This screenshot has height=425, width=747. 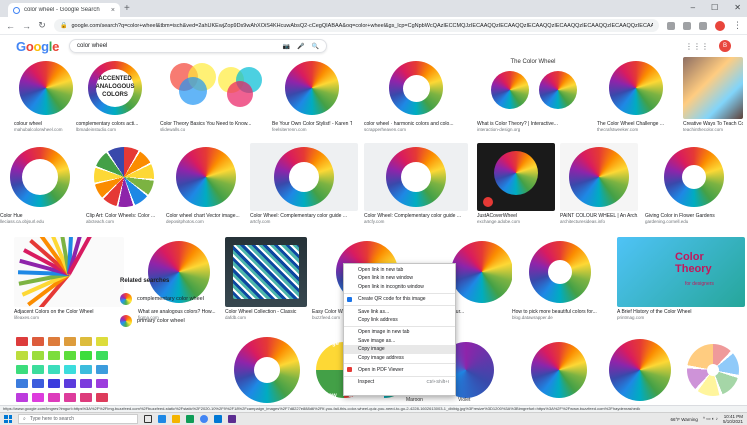 I want to click on mail-icon, so click(x=218, y=419).